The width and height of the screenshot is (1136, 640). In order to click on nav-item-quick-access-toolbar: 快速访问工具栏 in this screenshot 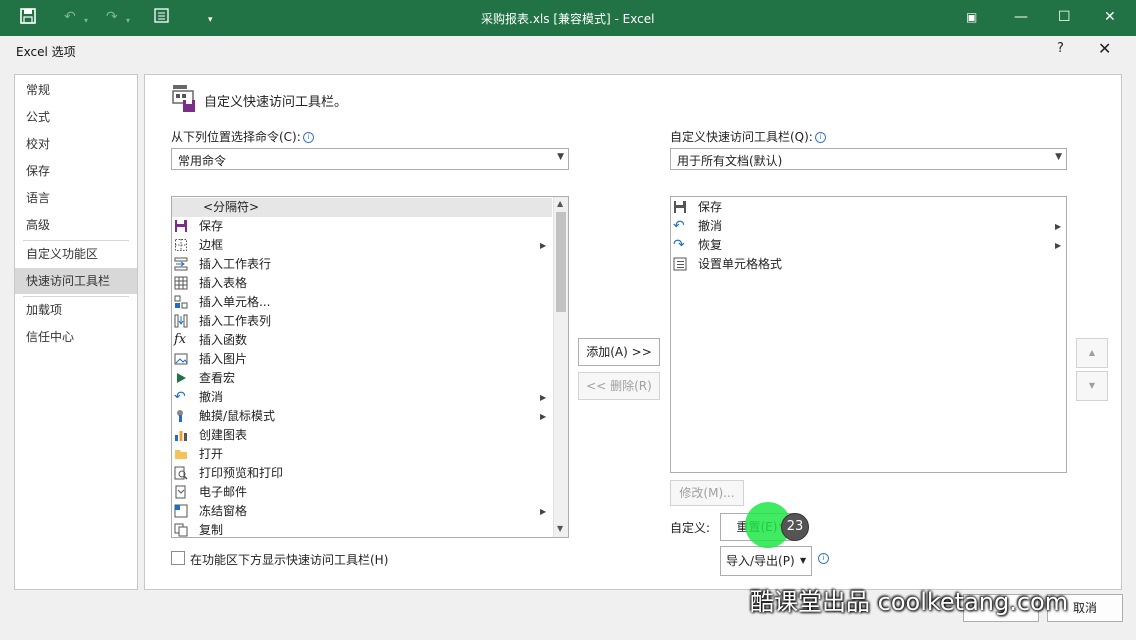, I will do `click(76, 281)`.